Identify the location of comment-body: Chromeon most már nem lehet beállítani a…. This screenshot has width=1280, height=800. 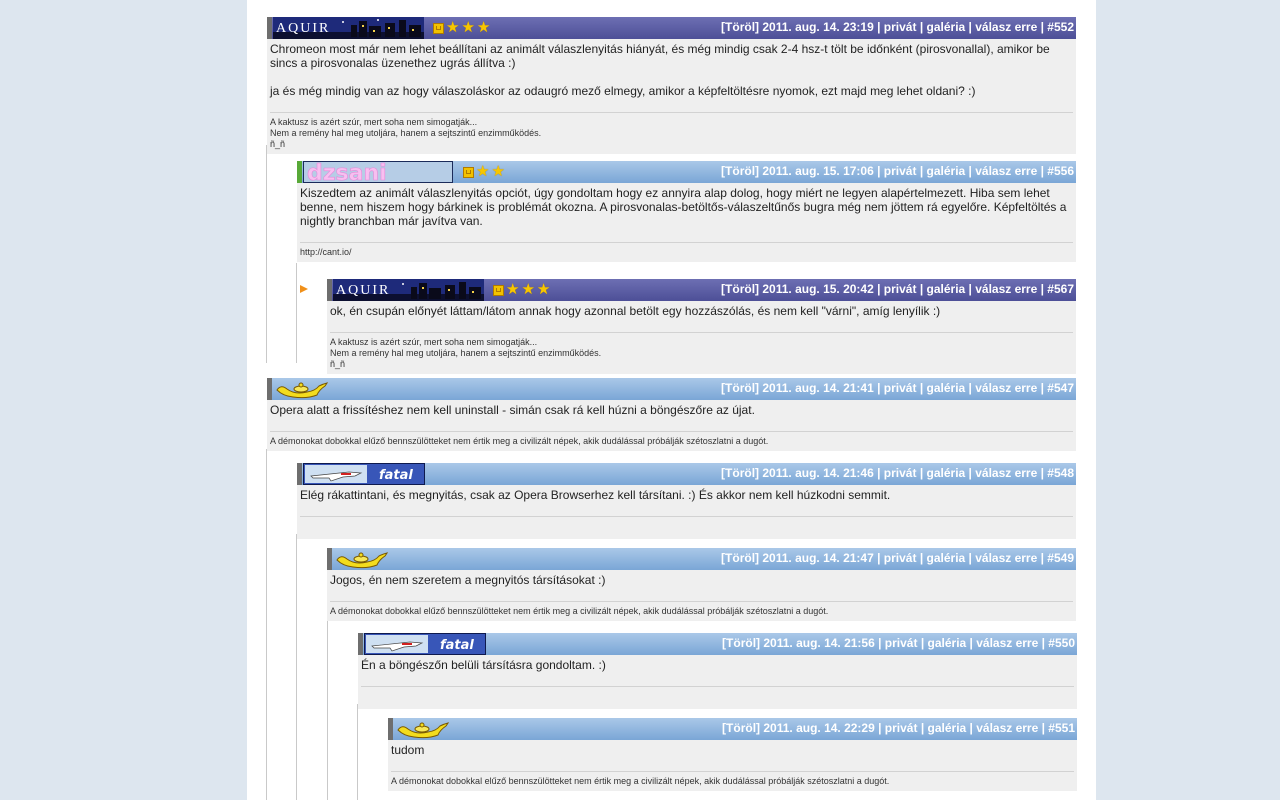
(671, 96).